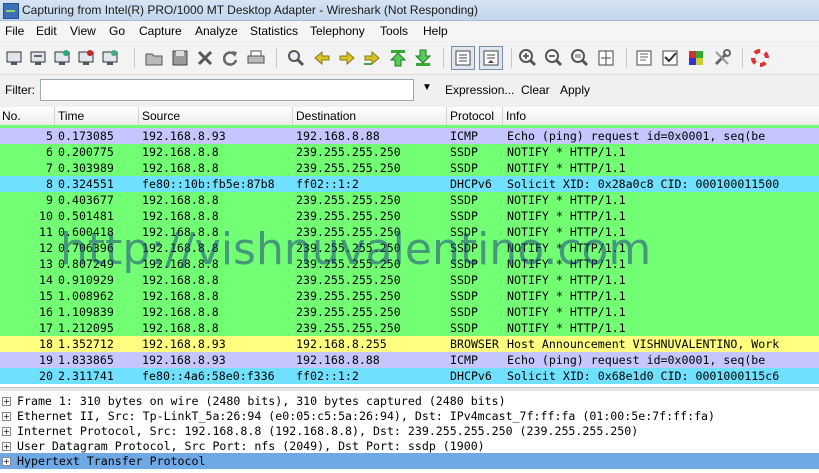  What do you see at coordinates (14, 31) in the screenshot?
I see `menu-file: File` at bounding box center [14, 31].